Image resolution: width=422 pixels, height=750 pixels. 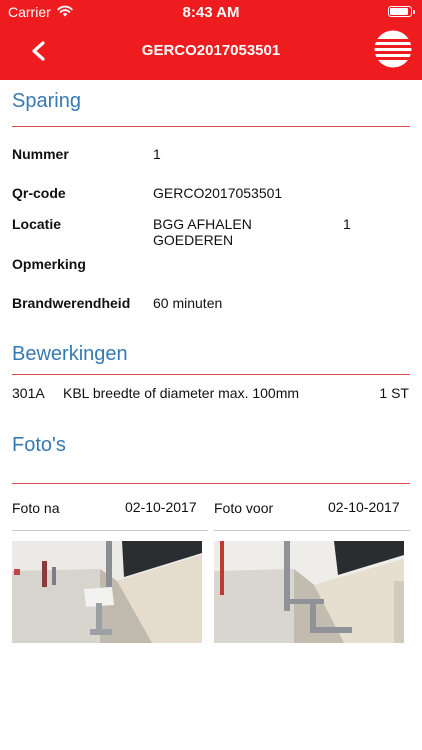 What do you see at coordinates (393, 49) in the screenshot?
I see `brand-logo-icon` at bounding box center [393, 49].